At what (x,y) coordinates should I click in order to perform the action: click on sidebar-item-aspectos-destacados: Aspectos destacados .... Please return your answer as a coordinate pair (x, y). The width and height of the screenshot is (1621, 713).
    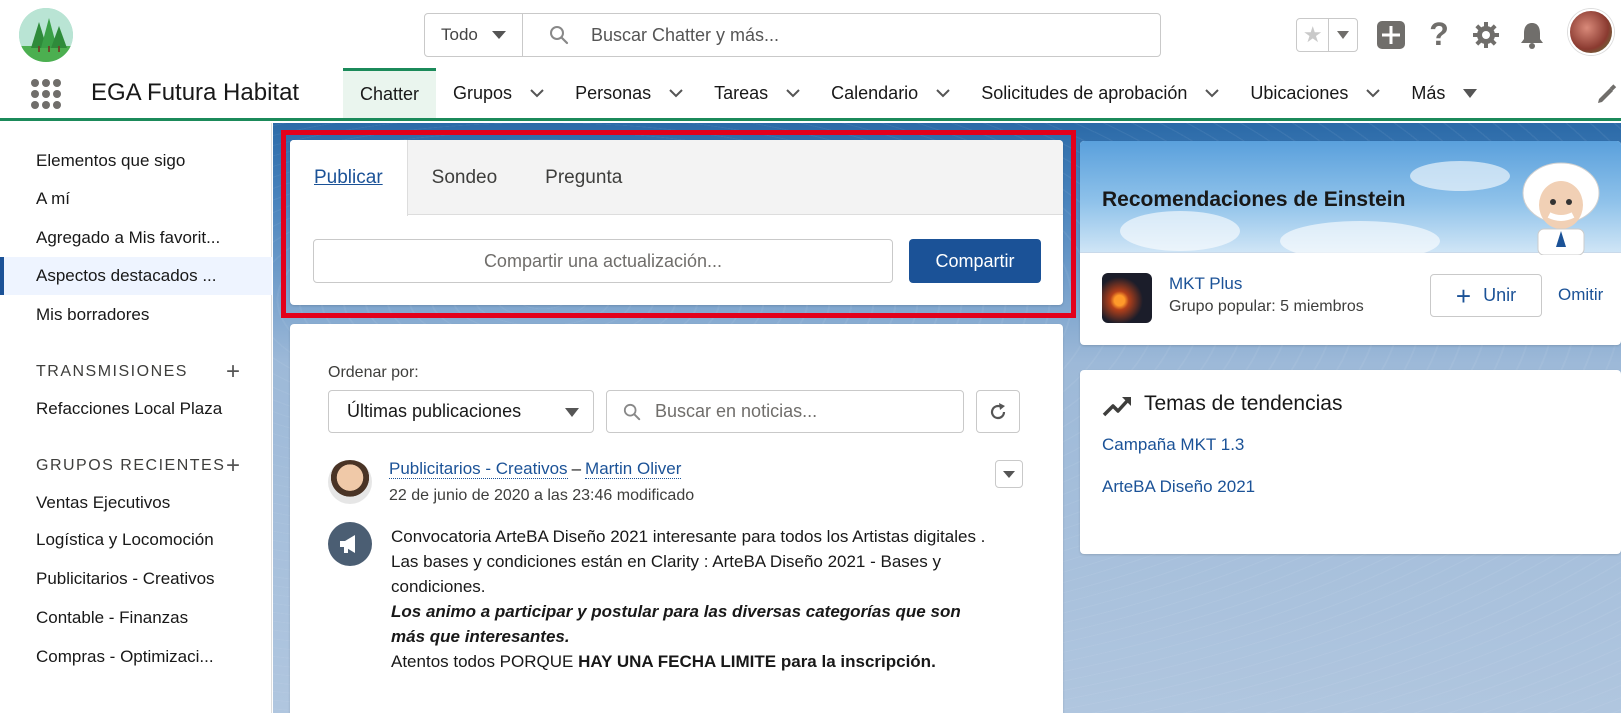
    Looking at the image, I should click on (136, 276).